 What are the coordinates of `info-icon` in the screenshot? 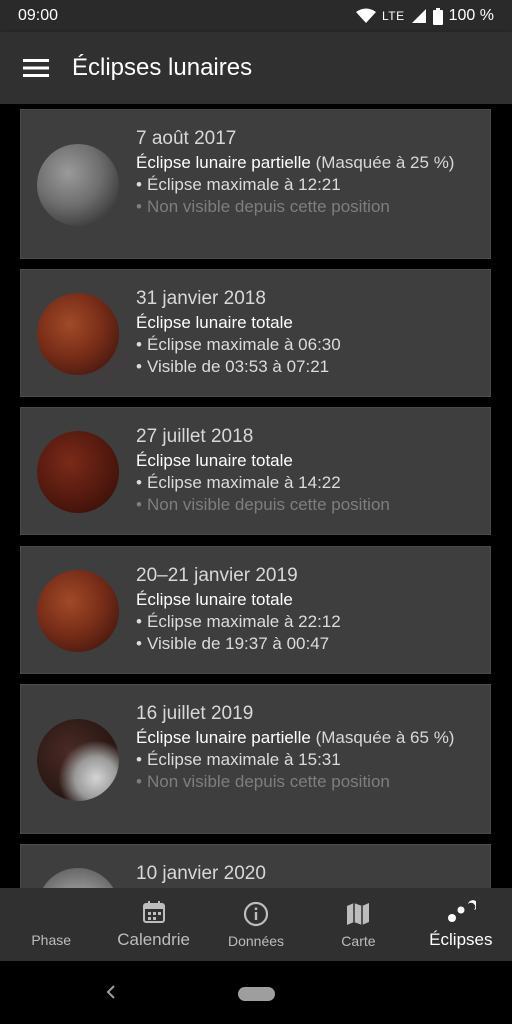 It's located at (256, 913).